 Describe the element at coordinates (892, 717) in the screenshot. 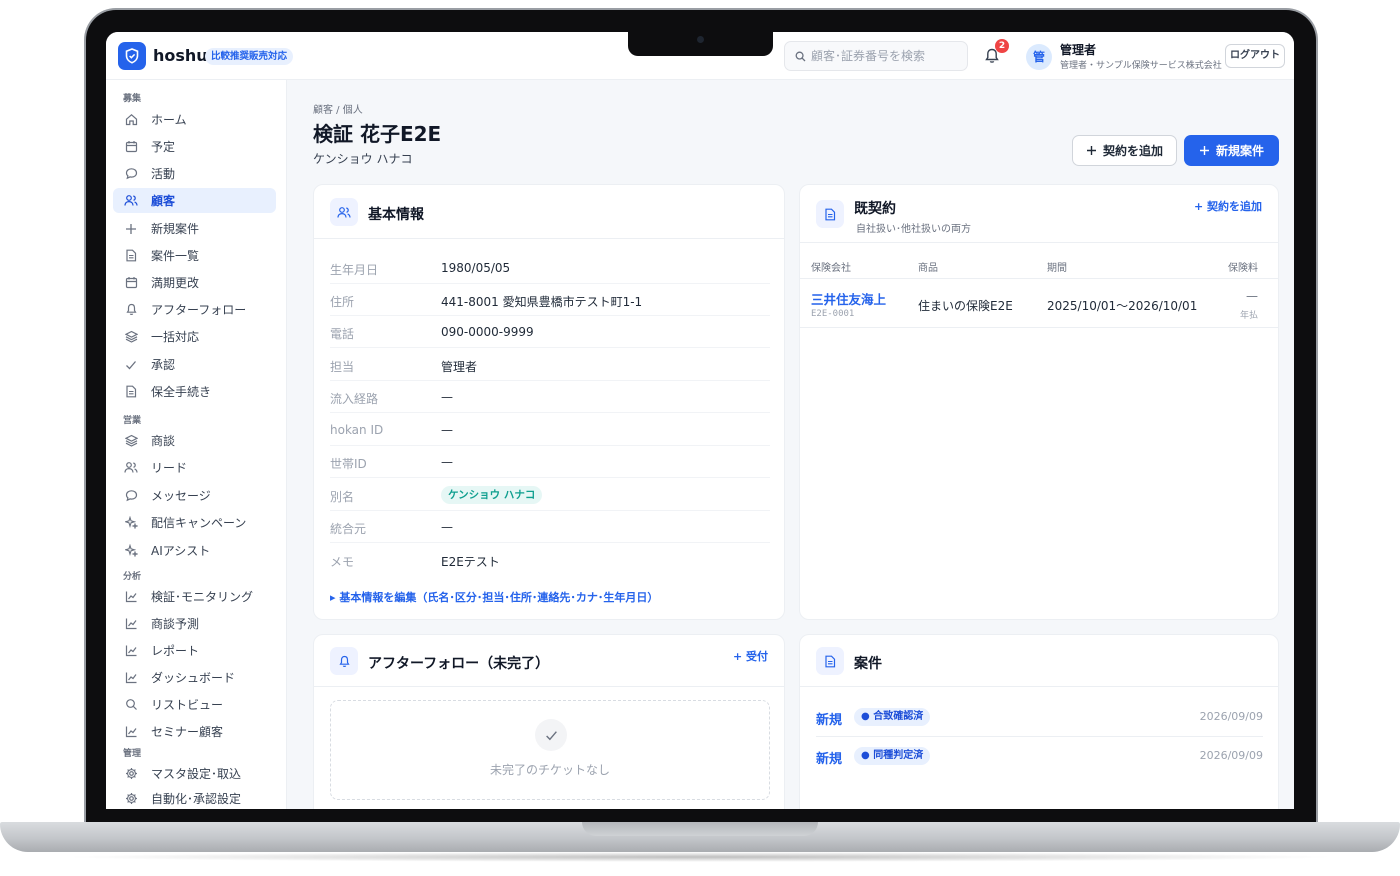

I see `case-status-badge: ● 合致確認済` at that location.